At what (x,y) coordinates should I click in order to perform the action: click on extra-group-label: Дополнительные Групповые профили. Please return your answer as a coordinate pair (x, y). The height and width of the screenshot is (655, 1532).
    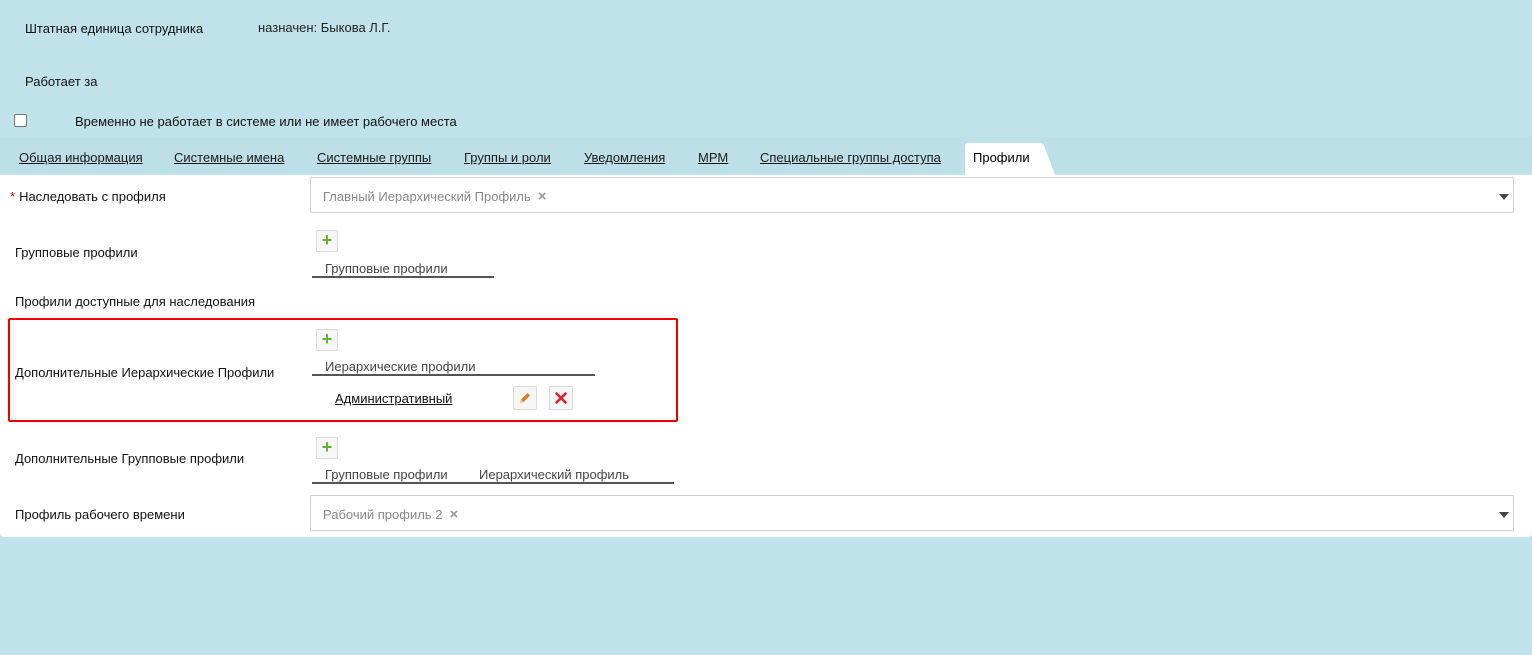
    Looking at the image, I should click on (130, 458).